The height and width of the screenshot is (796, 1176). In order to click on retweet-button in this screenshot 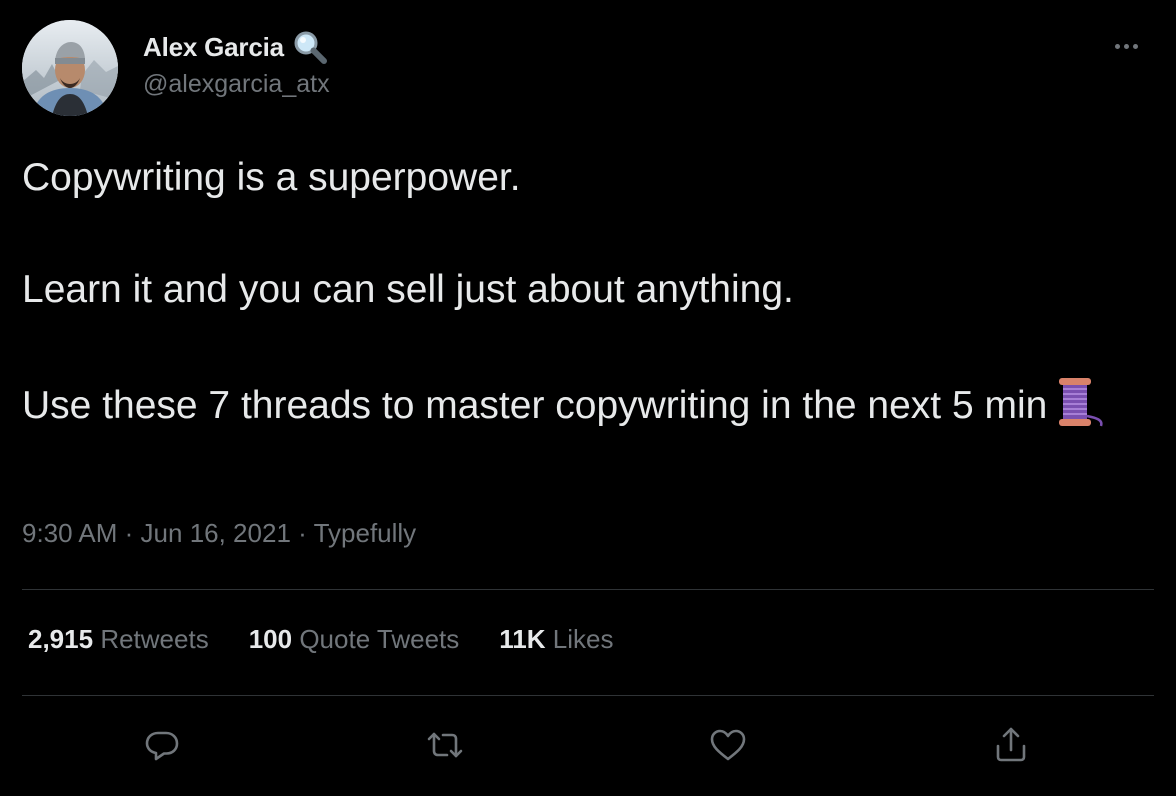, I will do `click(445, 745)`.